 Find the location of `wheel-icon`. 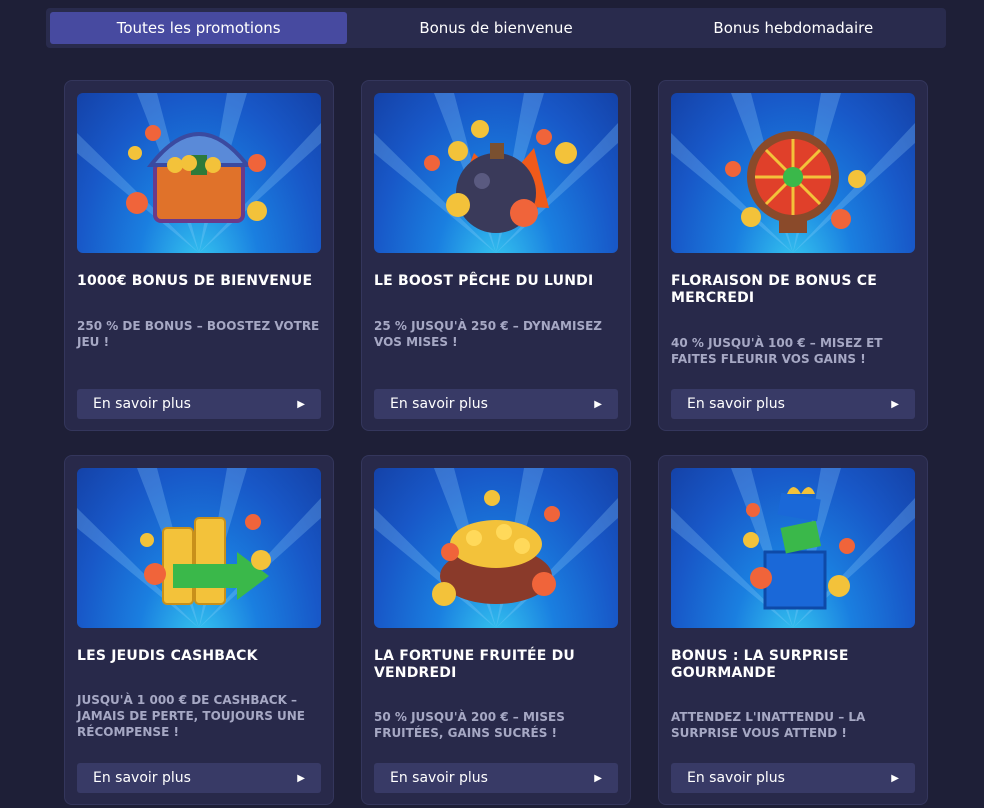

wheel-icon is located at coordinates (793, 173).